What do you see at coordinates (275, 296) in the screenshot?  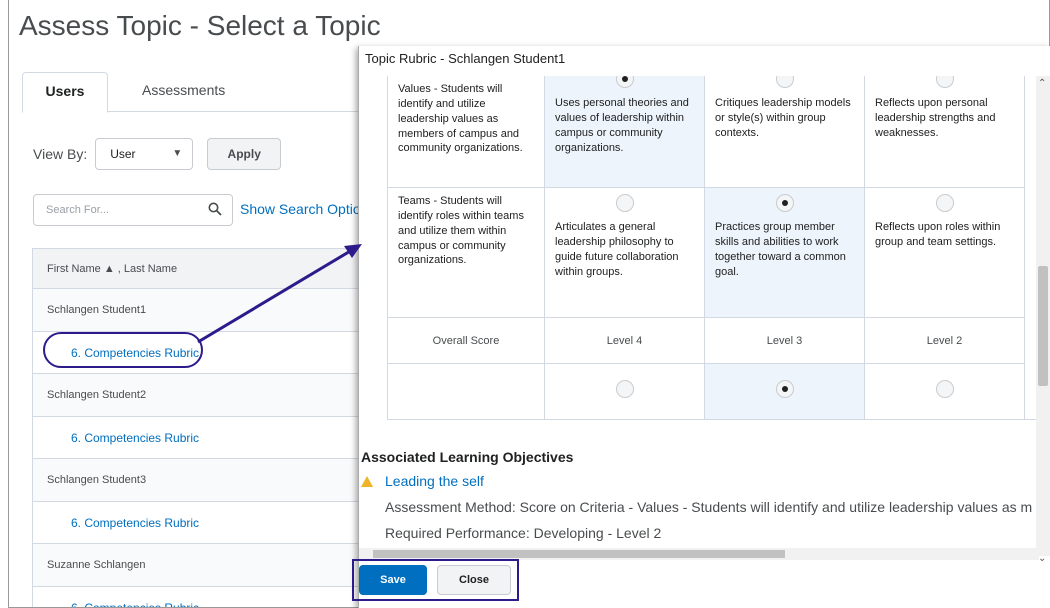 I see `arrow-line` at bounding box center [275, 296].